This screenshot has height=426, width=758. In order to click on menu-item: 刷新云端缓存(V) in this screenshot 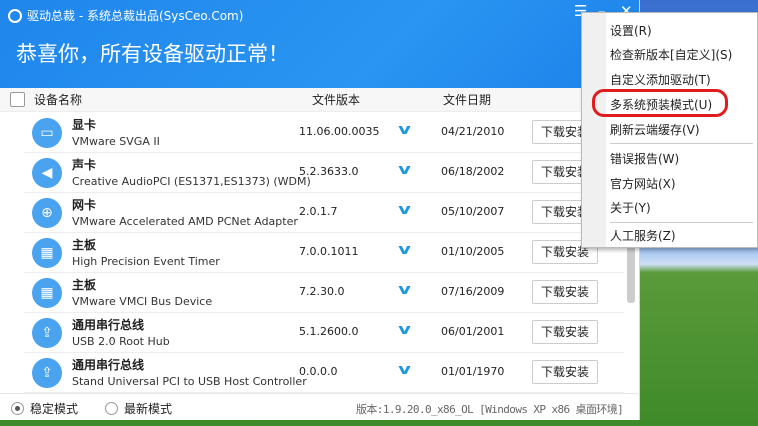, I will do `click(655, 129)`.